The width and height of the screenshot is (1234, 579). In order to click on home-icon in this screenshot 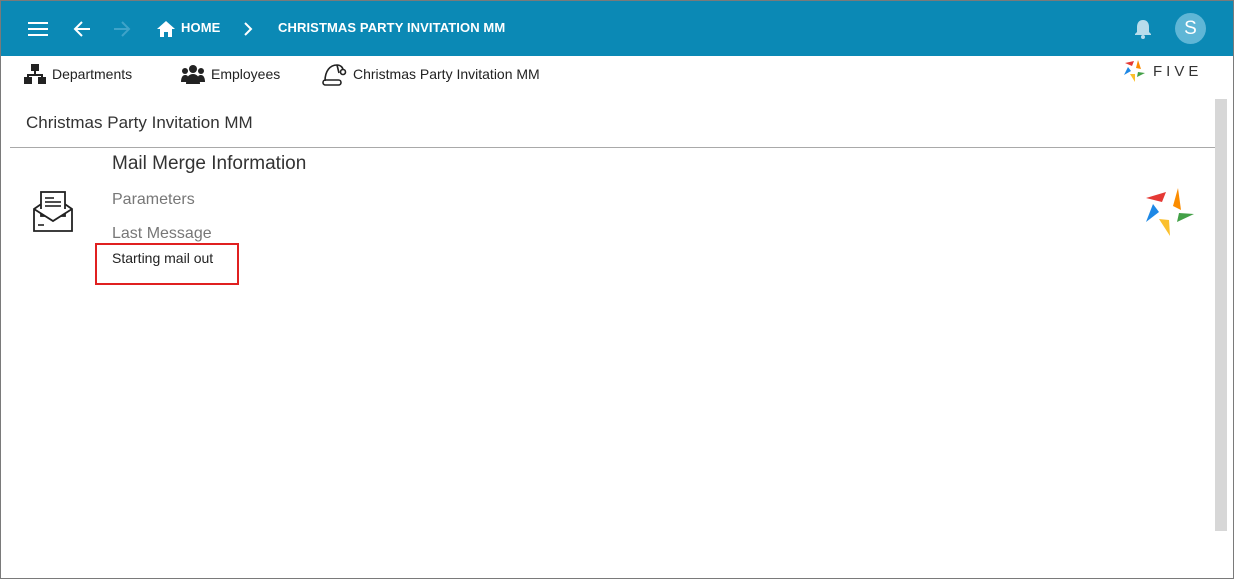, I will do `click(166, 29)`.